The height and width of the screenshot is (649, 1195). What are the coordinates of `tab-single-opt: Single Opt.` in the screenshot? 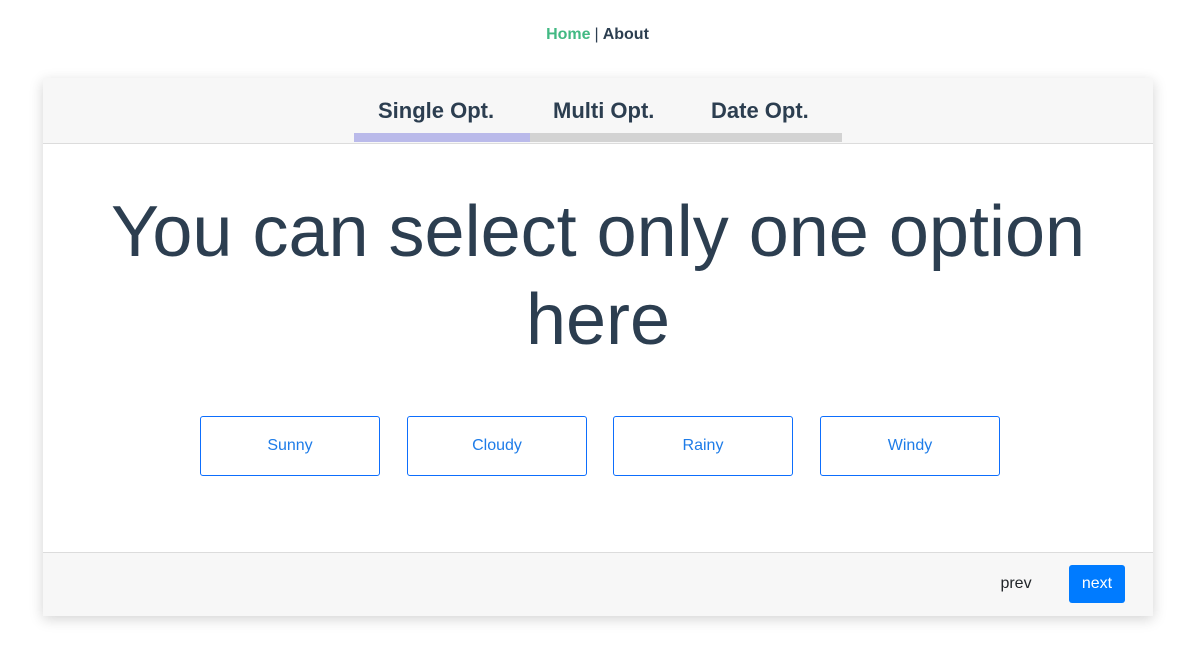 It's located at (436, 111).